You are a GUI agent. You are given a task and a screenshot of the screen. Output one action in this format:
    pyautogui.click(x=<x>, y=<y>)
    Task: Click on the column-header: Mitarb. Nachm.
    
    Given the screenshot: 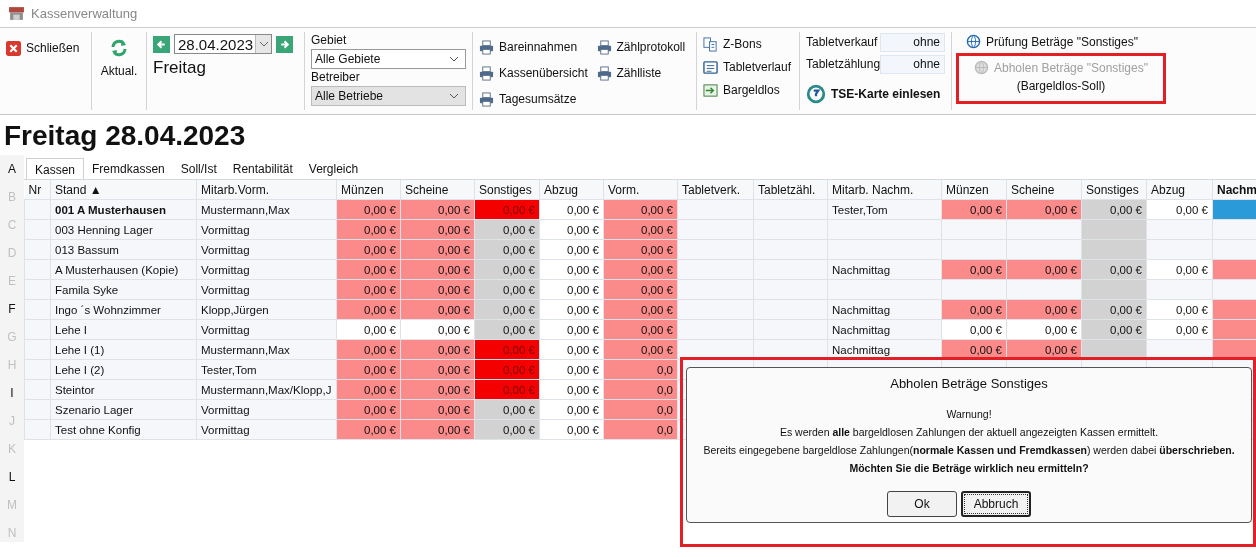 What is the action you would take?
    pyautogui.click(x=884, y=190)
    